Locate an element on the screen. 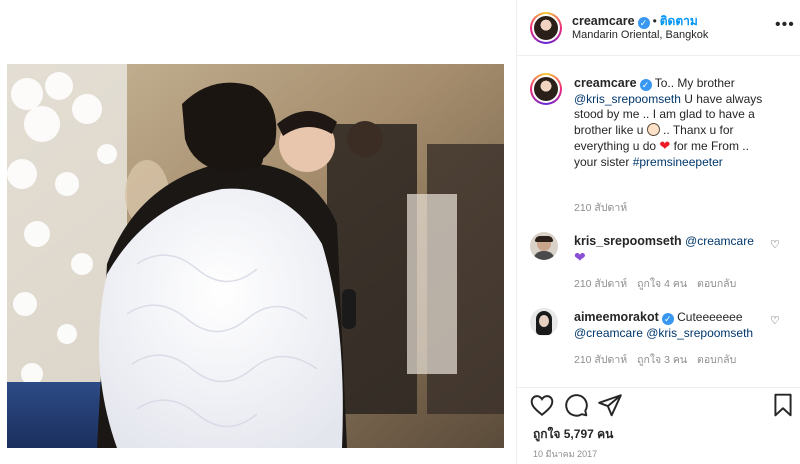 The image size is (800, 464). comment-meta: 210 สัปดาห์ ถูกใจ 4 คน ตอบกลับ is located at coordinates (660, 283).